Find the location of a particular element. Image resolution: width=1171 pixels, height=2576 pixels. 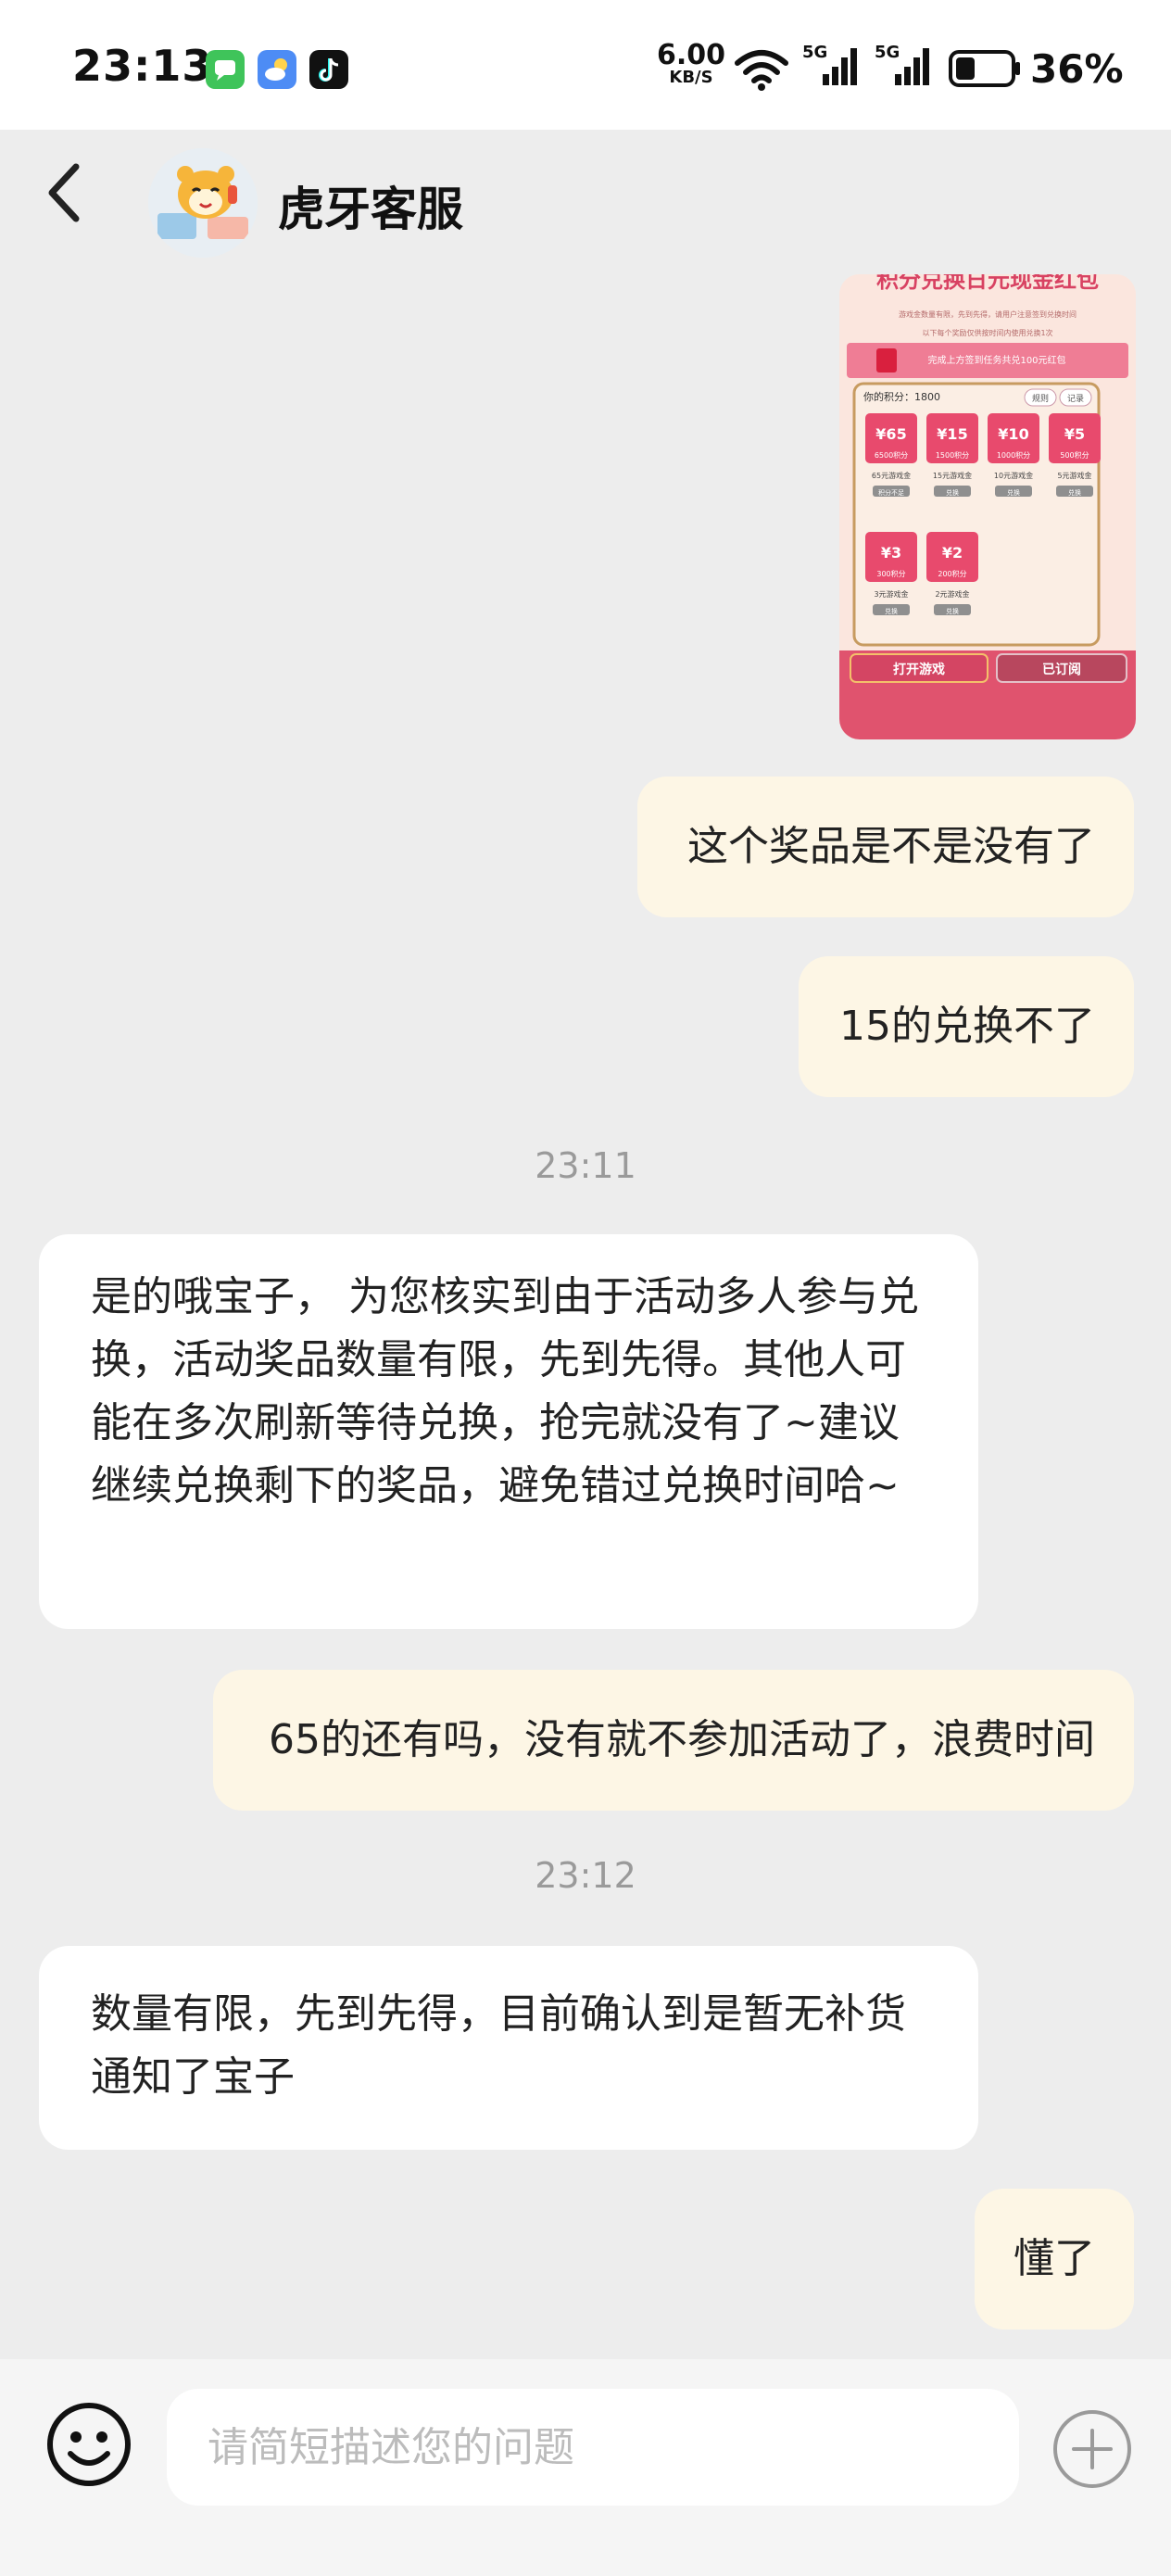

status-bar: 23:13 6.00 KB/S 5G 5G 36% is located at coordinates (585, 65).